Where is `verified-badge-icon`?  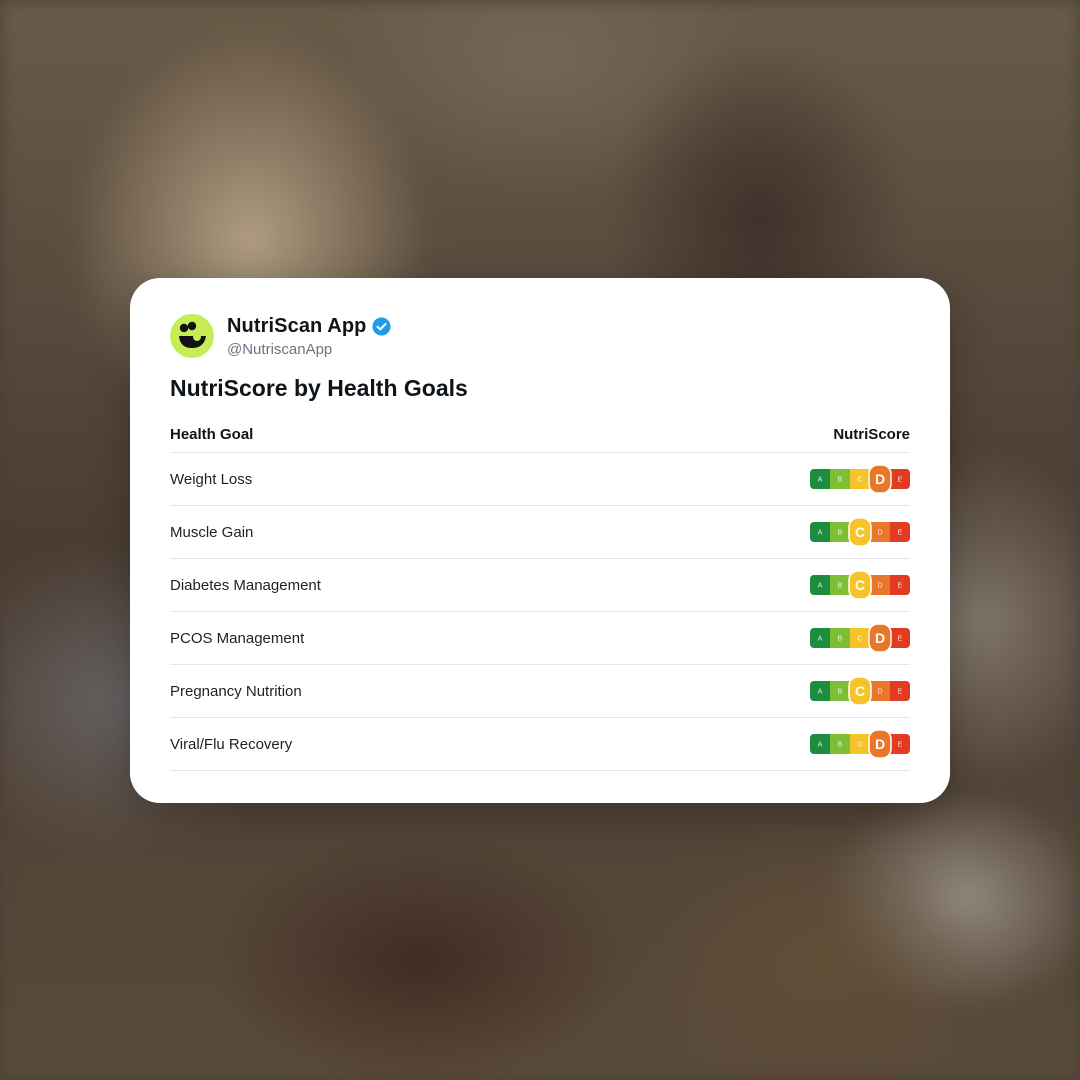 verified-badge-icon is located at coordinates (381, 326).